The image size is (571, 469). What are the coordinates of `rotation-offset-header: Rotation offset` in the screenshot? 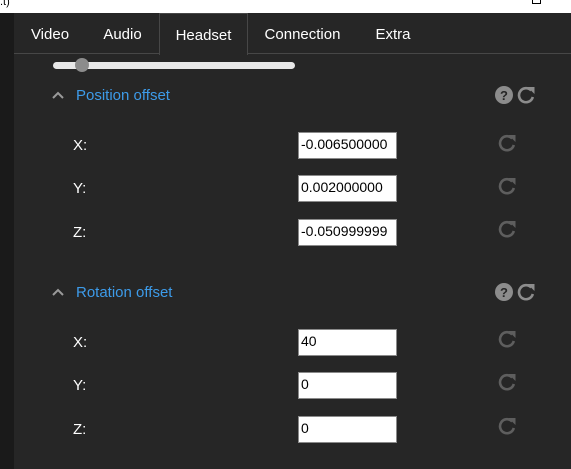 It's located at (151, 293).